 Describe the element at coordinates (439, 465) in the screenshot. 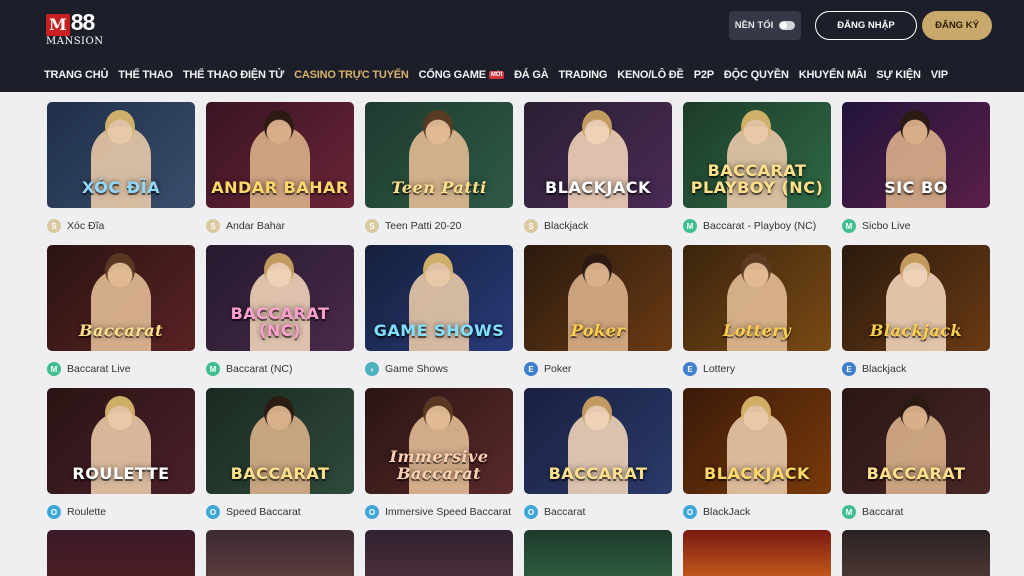

I see `game-banner-title: Immersive Baccarat` at that location.